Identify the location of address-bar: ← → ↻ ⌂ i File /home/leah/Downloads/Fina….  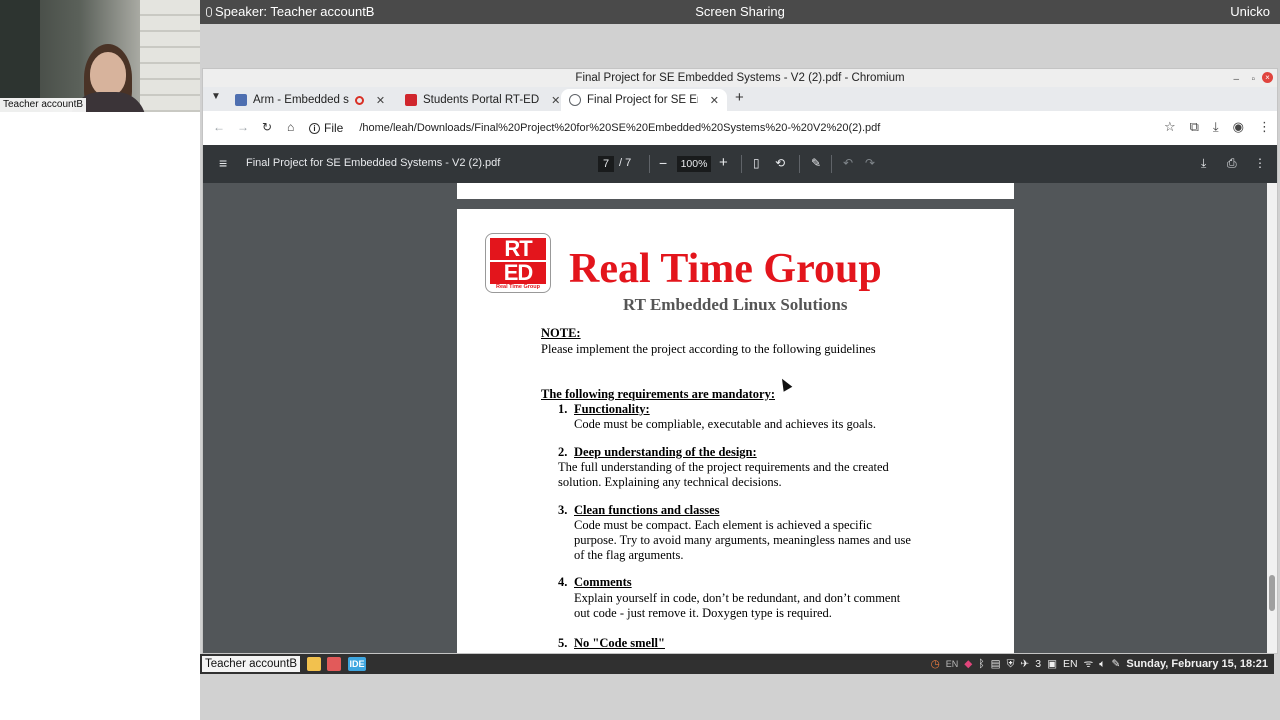
(740, 128).